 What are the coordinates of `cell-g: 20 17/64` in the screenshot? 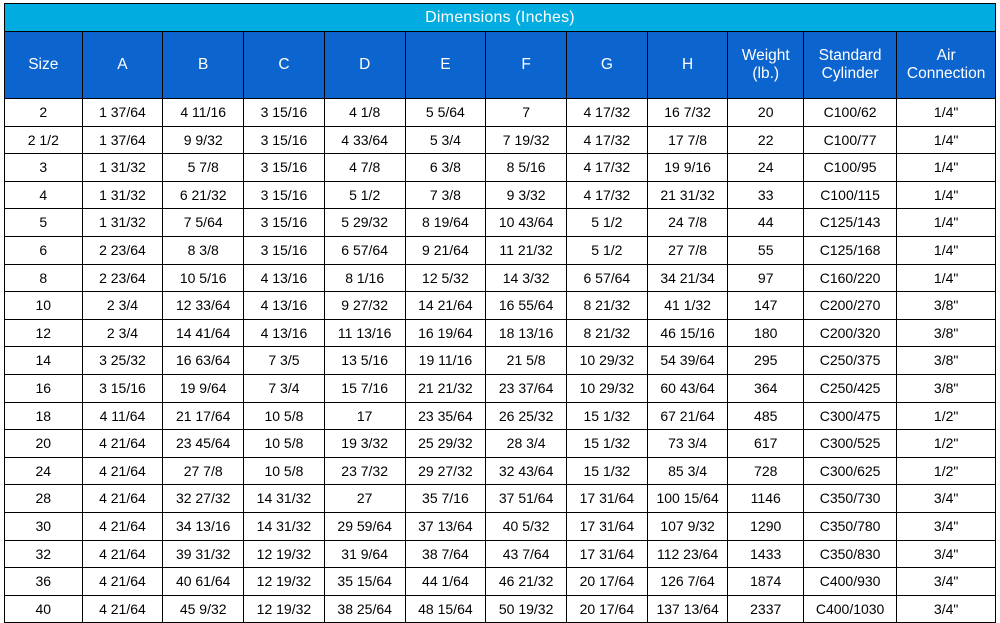 It's located at (607, 581).